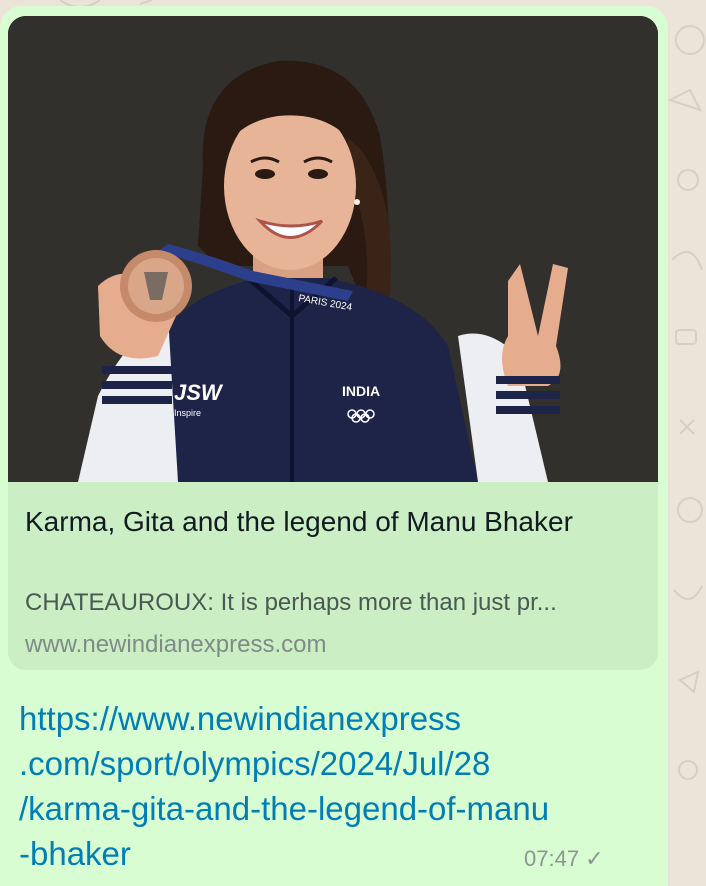 The width and height of the screenshot is (706, 886). What do you see at coordinates (552, 858) in the screenshot?
I see `message-time: 07:47` at bounding box center [552, 858].